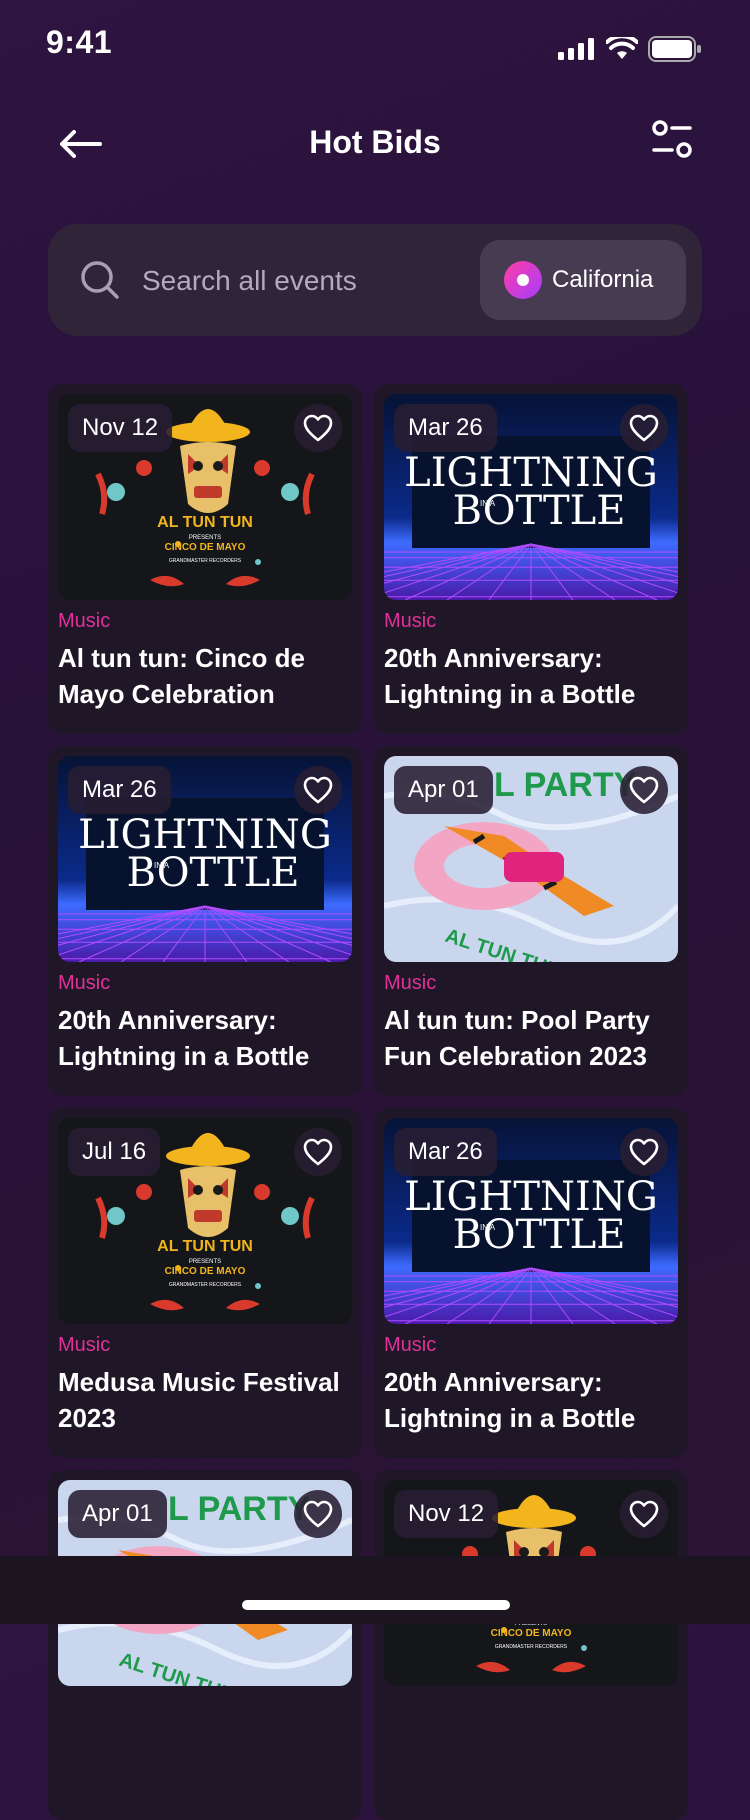 The width and height of the screenshot is (750, 1820). Describe the element at coordinates (199, 1400) in the screenshot. I see `event-title: Medusa Music Festival 2023` at that location.